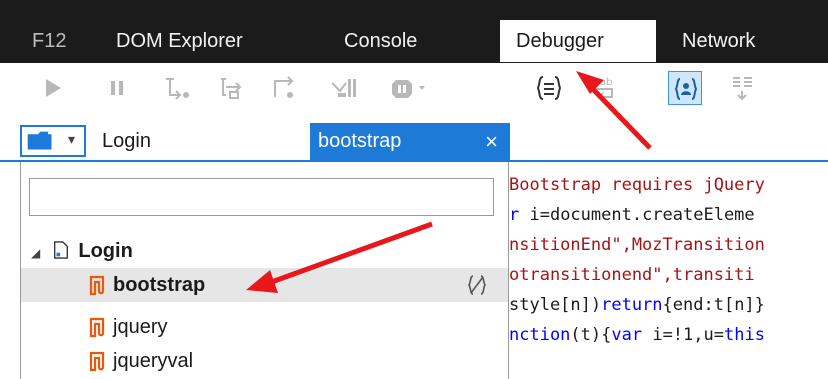 Image resolution: width=828 pixels, height=379 pixels. I want to click on list-item-label: jquery, so click(140, 327).